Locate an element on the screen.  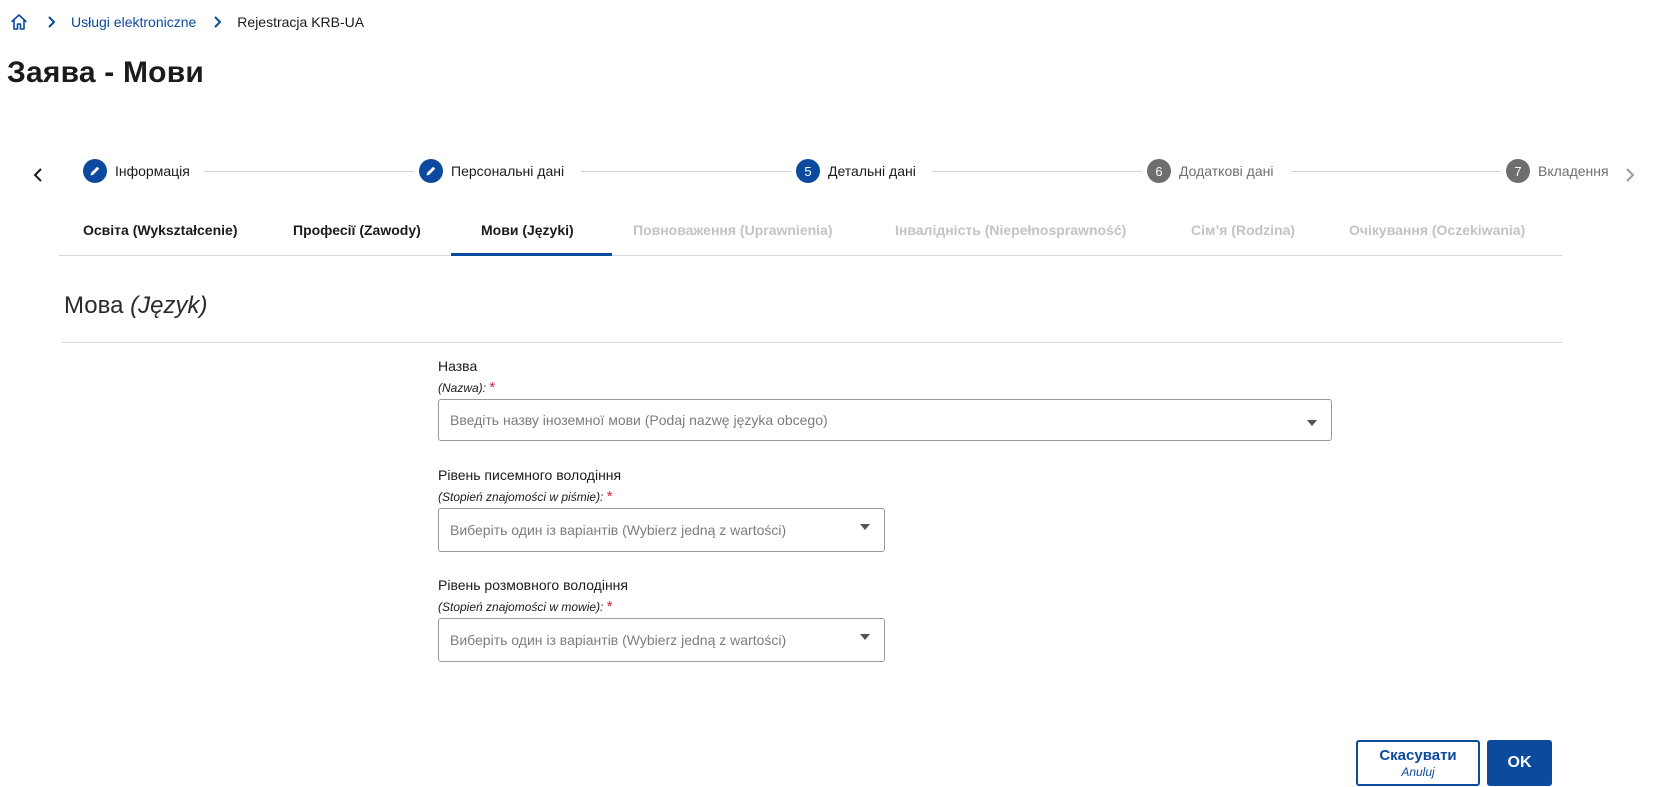
step-informatsiia: Інформація is located at coordinates (136, 171).